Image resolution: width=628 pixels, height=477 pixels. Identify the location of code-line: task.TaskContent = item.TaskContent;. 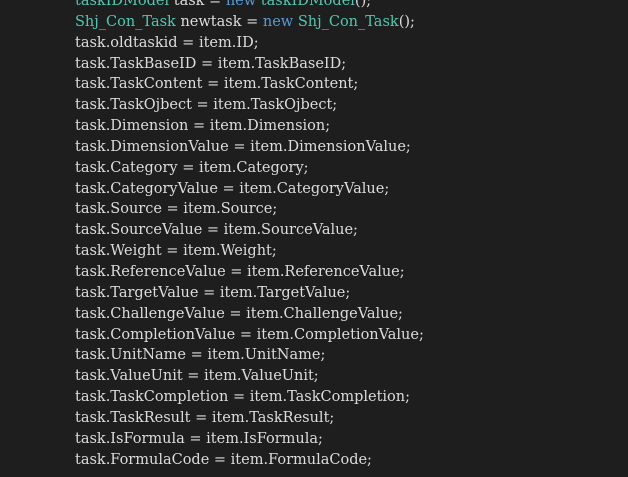
(249, 84).